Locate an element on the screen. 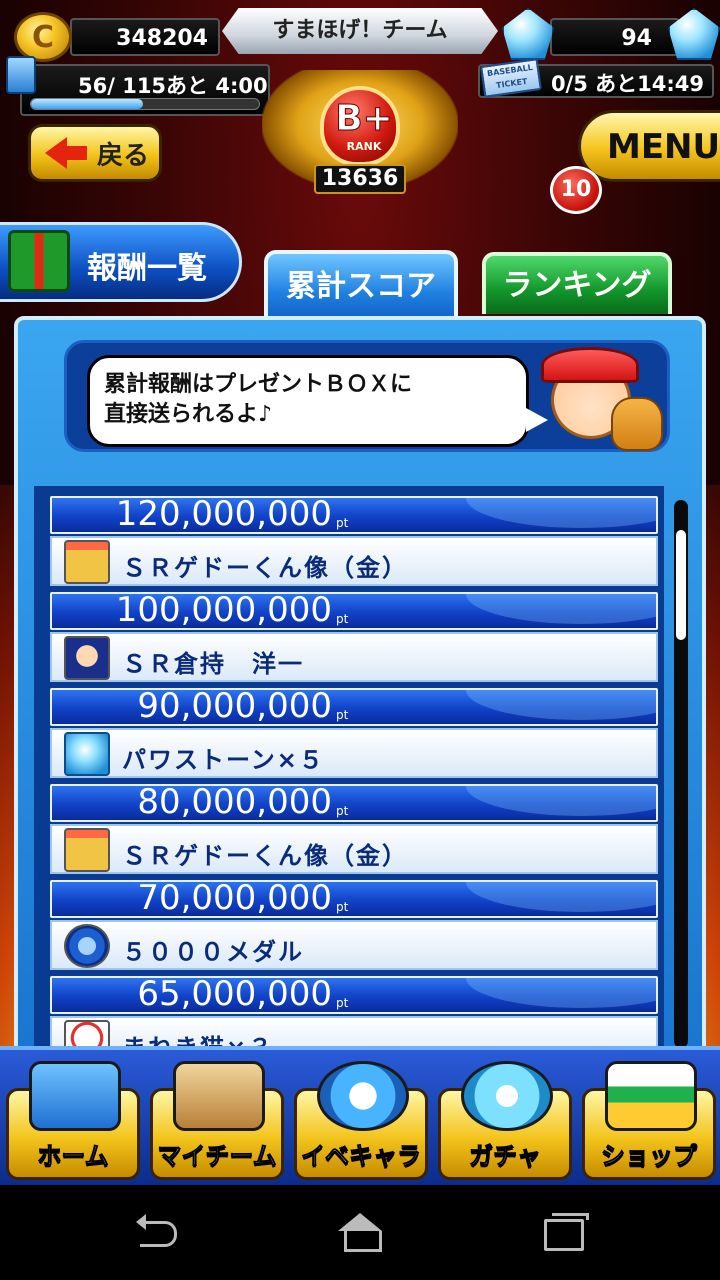 The image size is (720, 1280). nav-home-button: ホーム is located at coordinates (73, 1120).